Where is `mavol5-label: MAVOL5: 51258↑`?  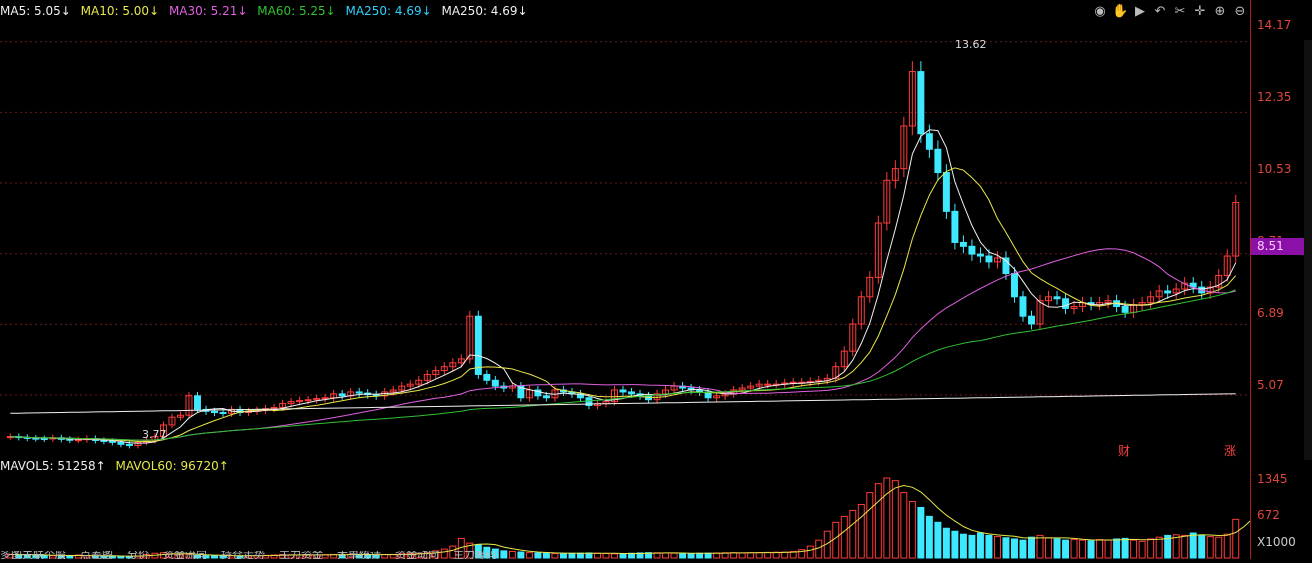 mavol5-label: MAVOL5: 51258↑ is located at coordinates (53, 466).